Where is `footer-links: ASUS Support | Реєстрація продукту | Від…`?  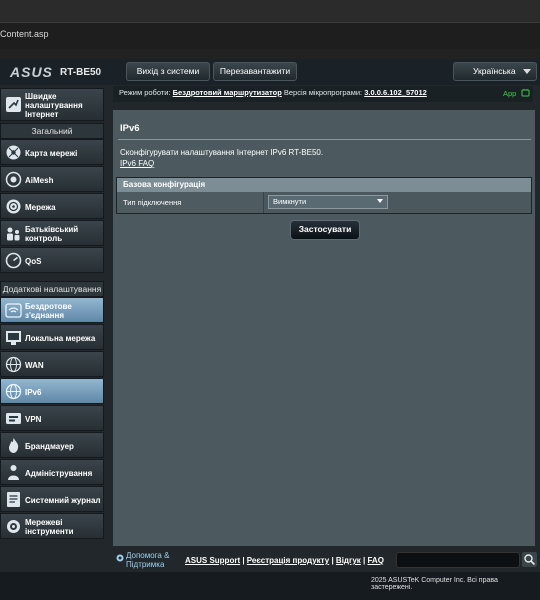 footer-links: ASUS Support | Реєстрація продукту | Від… is located at coordinates (284, 560).